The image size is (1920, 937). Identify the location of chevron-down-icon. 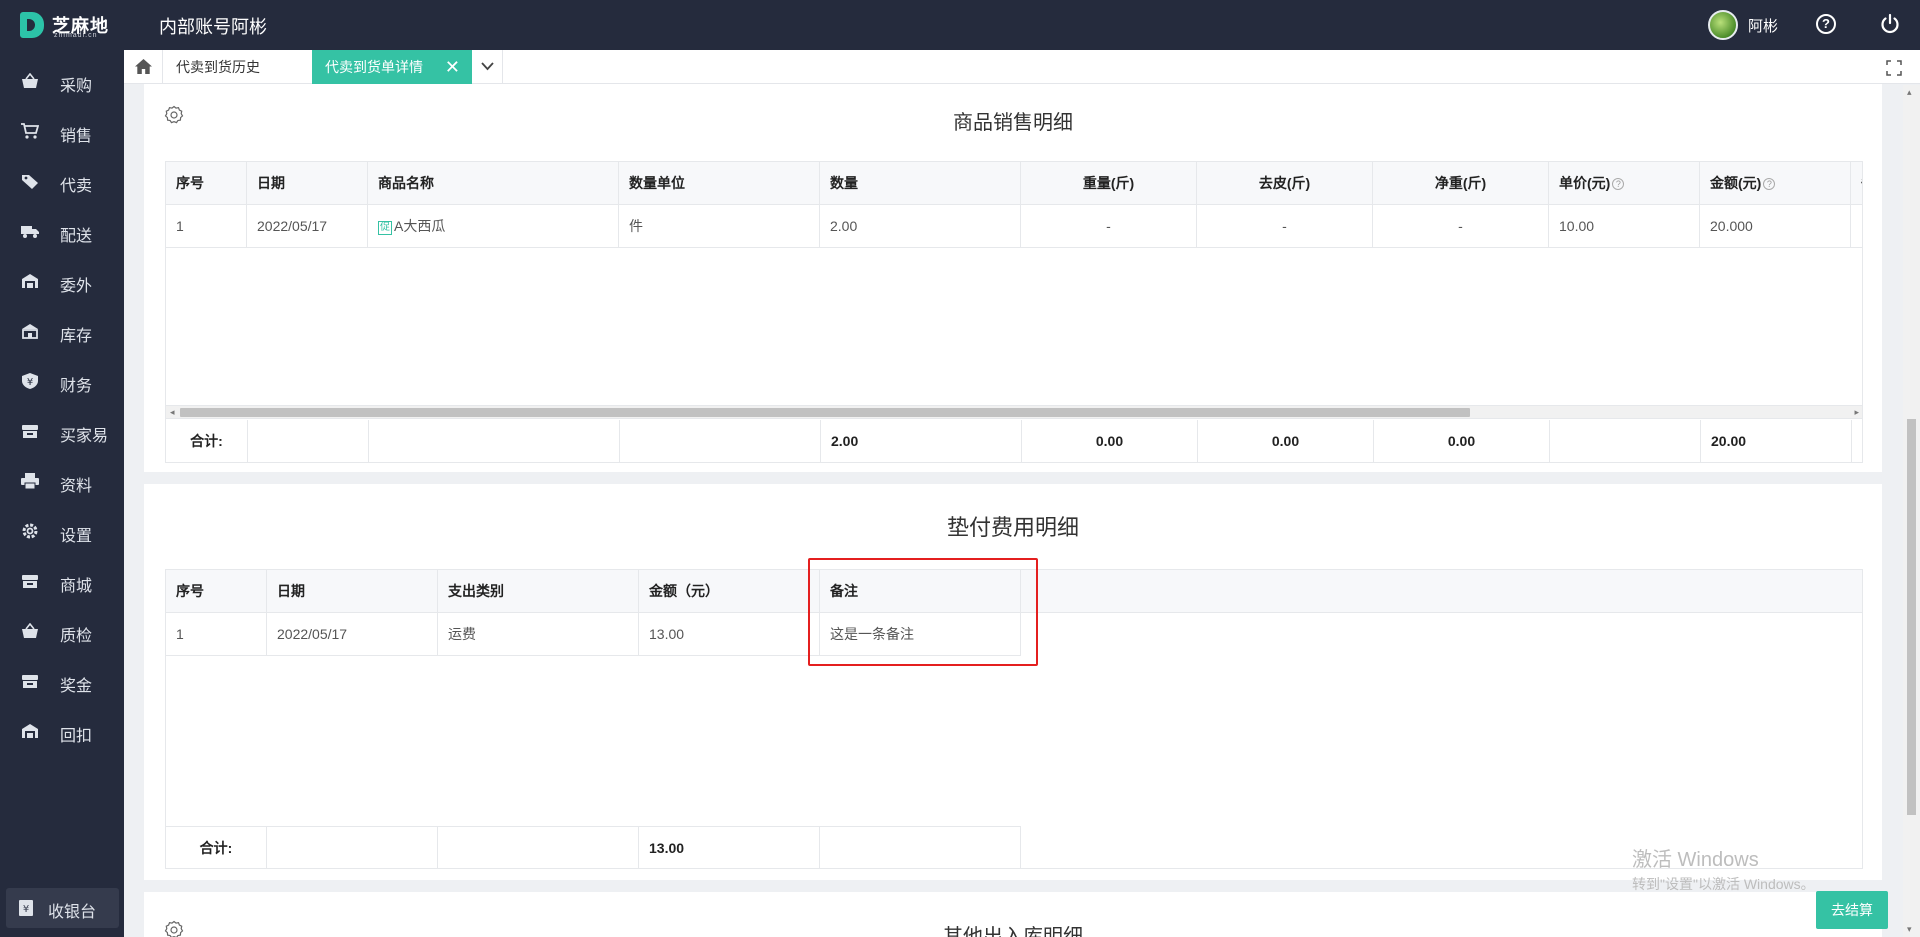
(487, 66).